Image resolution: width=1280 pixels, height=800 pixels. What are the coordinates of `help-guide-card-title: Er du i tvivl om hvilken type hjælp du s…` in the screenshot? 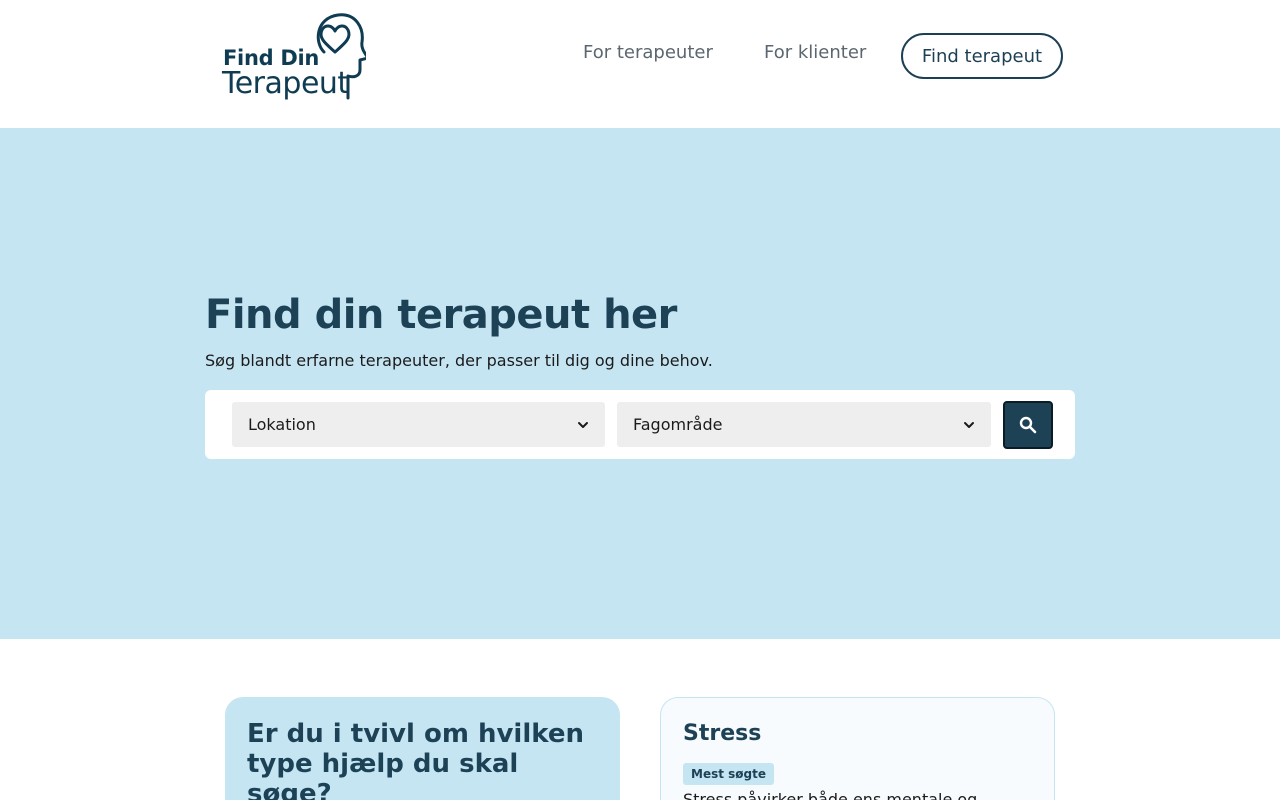 It's located at (415, 759).